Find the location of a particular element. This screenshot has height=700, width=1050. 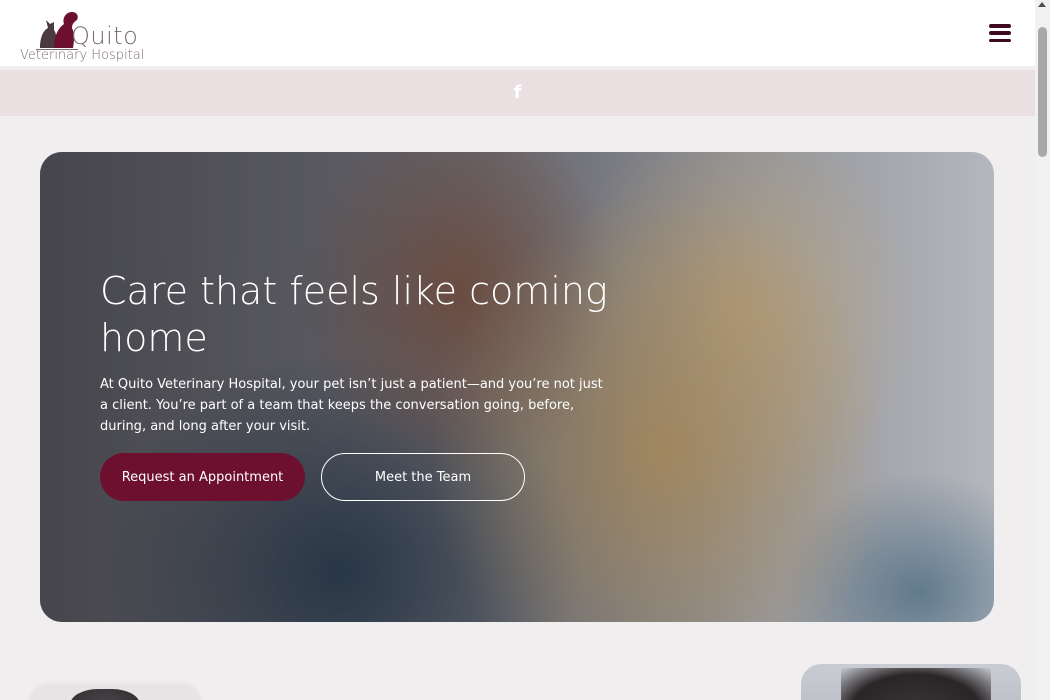

site-header: Quito Veterinary Hospital is located at coordinates (517, 33).